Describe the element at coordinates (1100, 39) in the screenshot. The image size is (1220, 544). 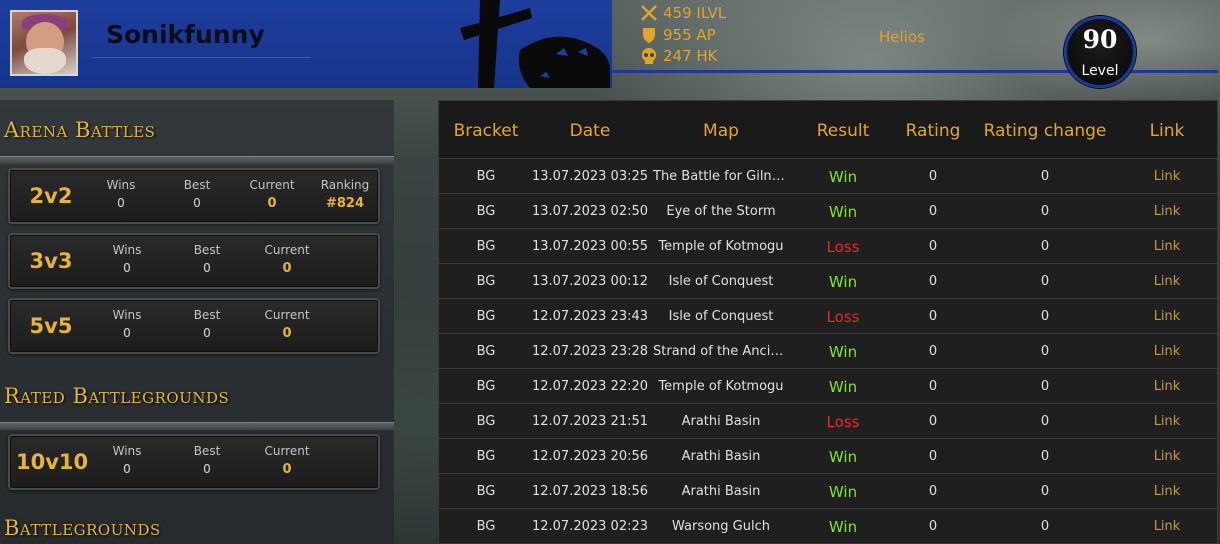
I see `level-number: 90` at that location.